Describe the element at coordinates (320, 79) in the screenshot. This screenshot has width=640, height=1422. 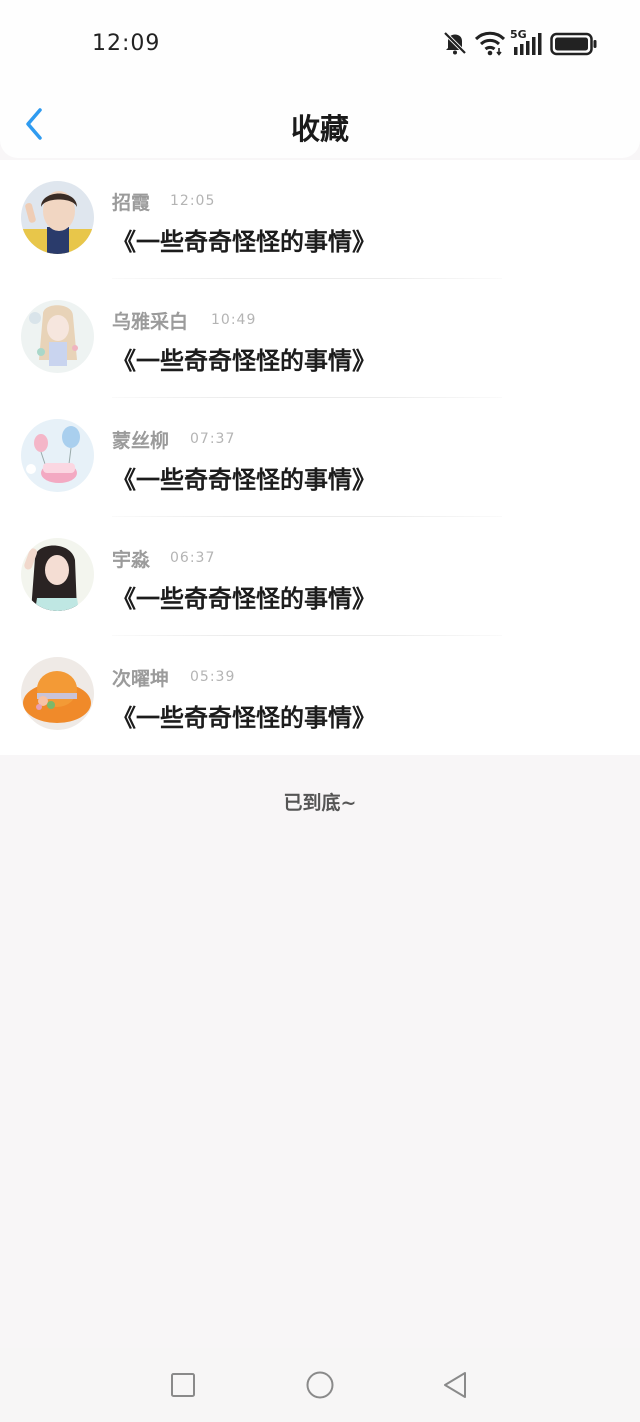
I see `app-header: 12:09 5G 收藏` at that location.